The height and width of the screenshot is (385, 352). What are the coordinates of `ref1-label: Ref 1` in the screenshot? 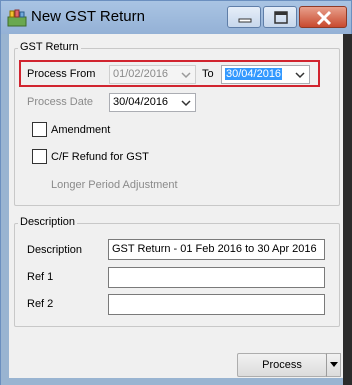 It's located at (40, 277).